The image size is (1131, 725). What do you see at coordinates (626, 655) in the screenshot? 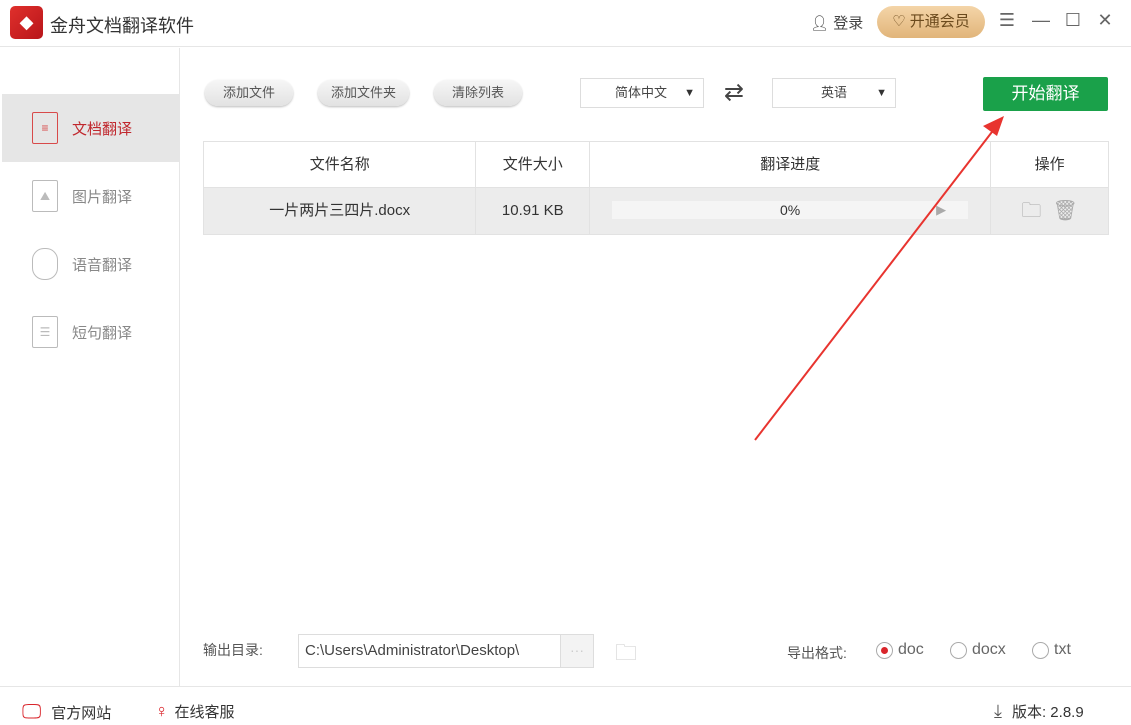
I see `open-output-folder-icon: 🗀︎` at bounding box center [626, 655].